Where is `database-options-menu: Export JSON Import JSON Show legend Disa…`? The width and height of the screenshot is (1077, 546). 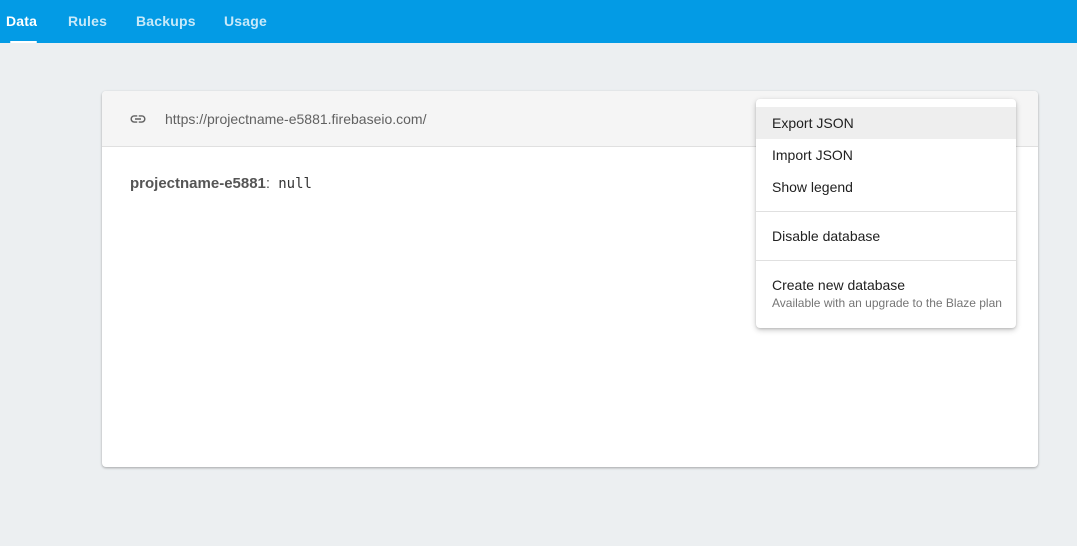 database-options-menu: Export JSON Import JSON Show legend Disa… is located at coordinates (886, 213).